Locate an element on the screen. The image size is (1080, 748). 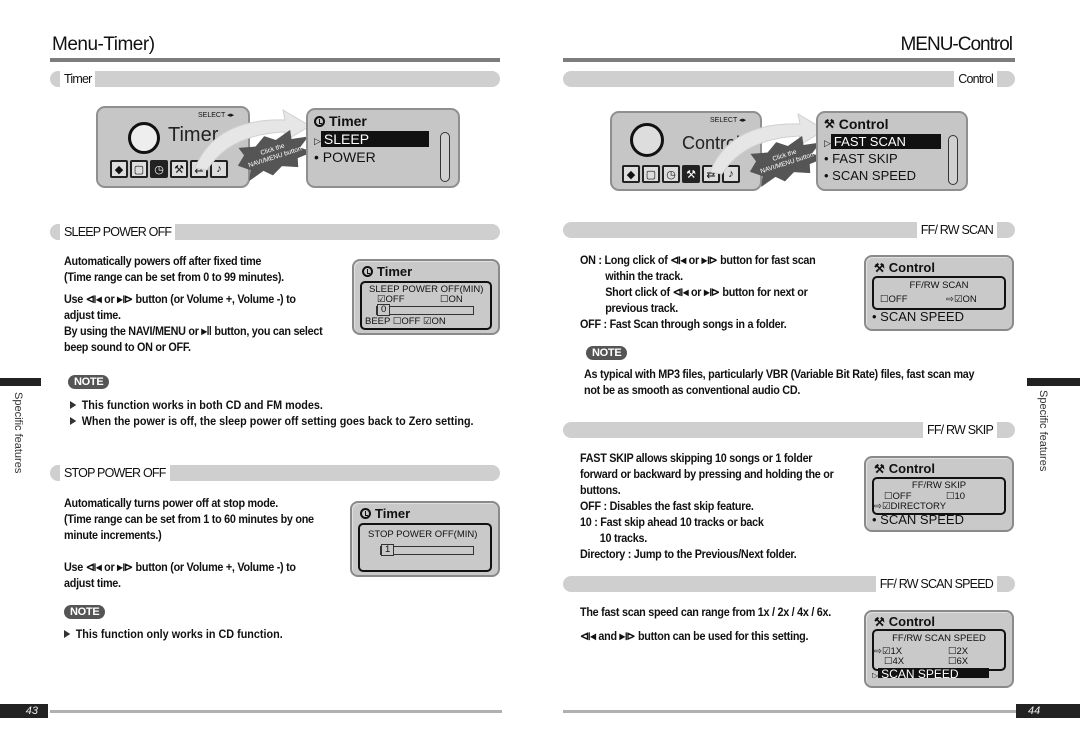
time-slider: 1 is located at coordinates (427, 550).